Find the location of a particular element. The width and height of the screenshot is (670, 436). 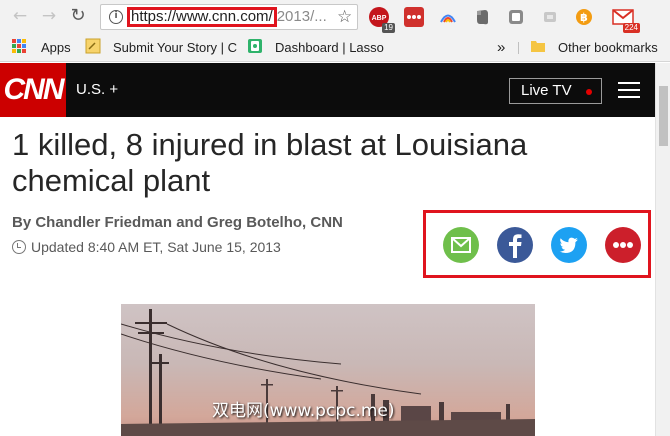

dots-ext-icon is located at coordinates (414, 17).